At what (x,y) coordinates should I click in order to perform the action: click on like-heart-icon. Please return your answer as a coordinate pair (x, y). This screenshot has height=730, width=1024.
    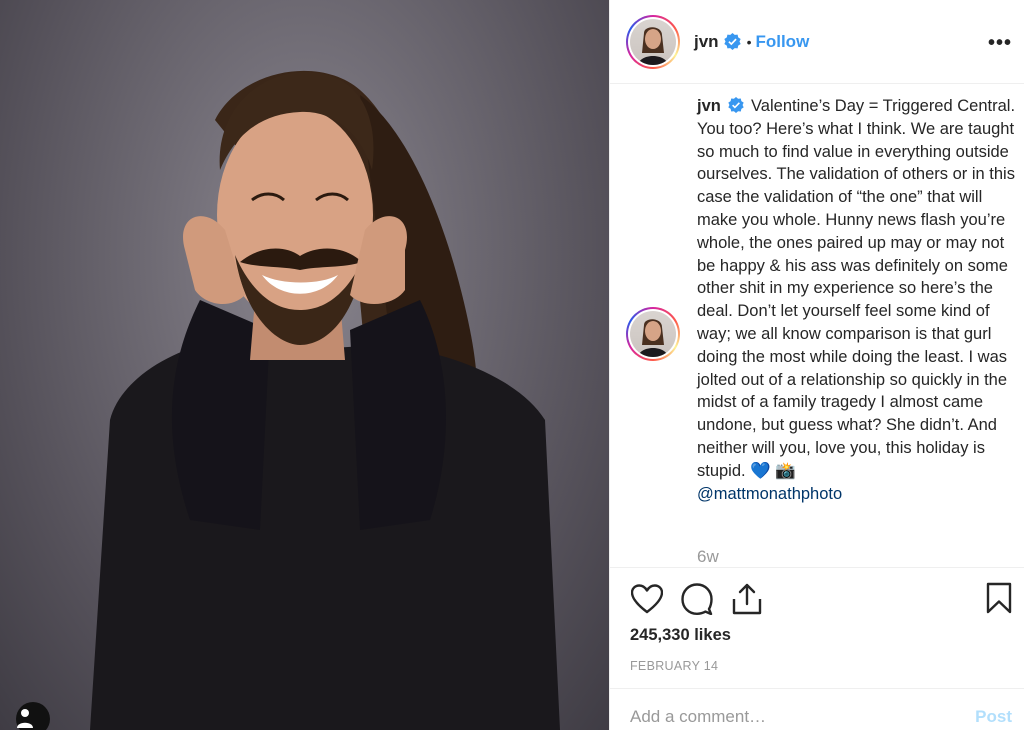
    Looking at the image, I should click on (647, 599).